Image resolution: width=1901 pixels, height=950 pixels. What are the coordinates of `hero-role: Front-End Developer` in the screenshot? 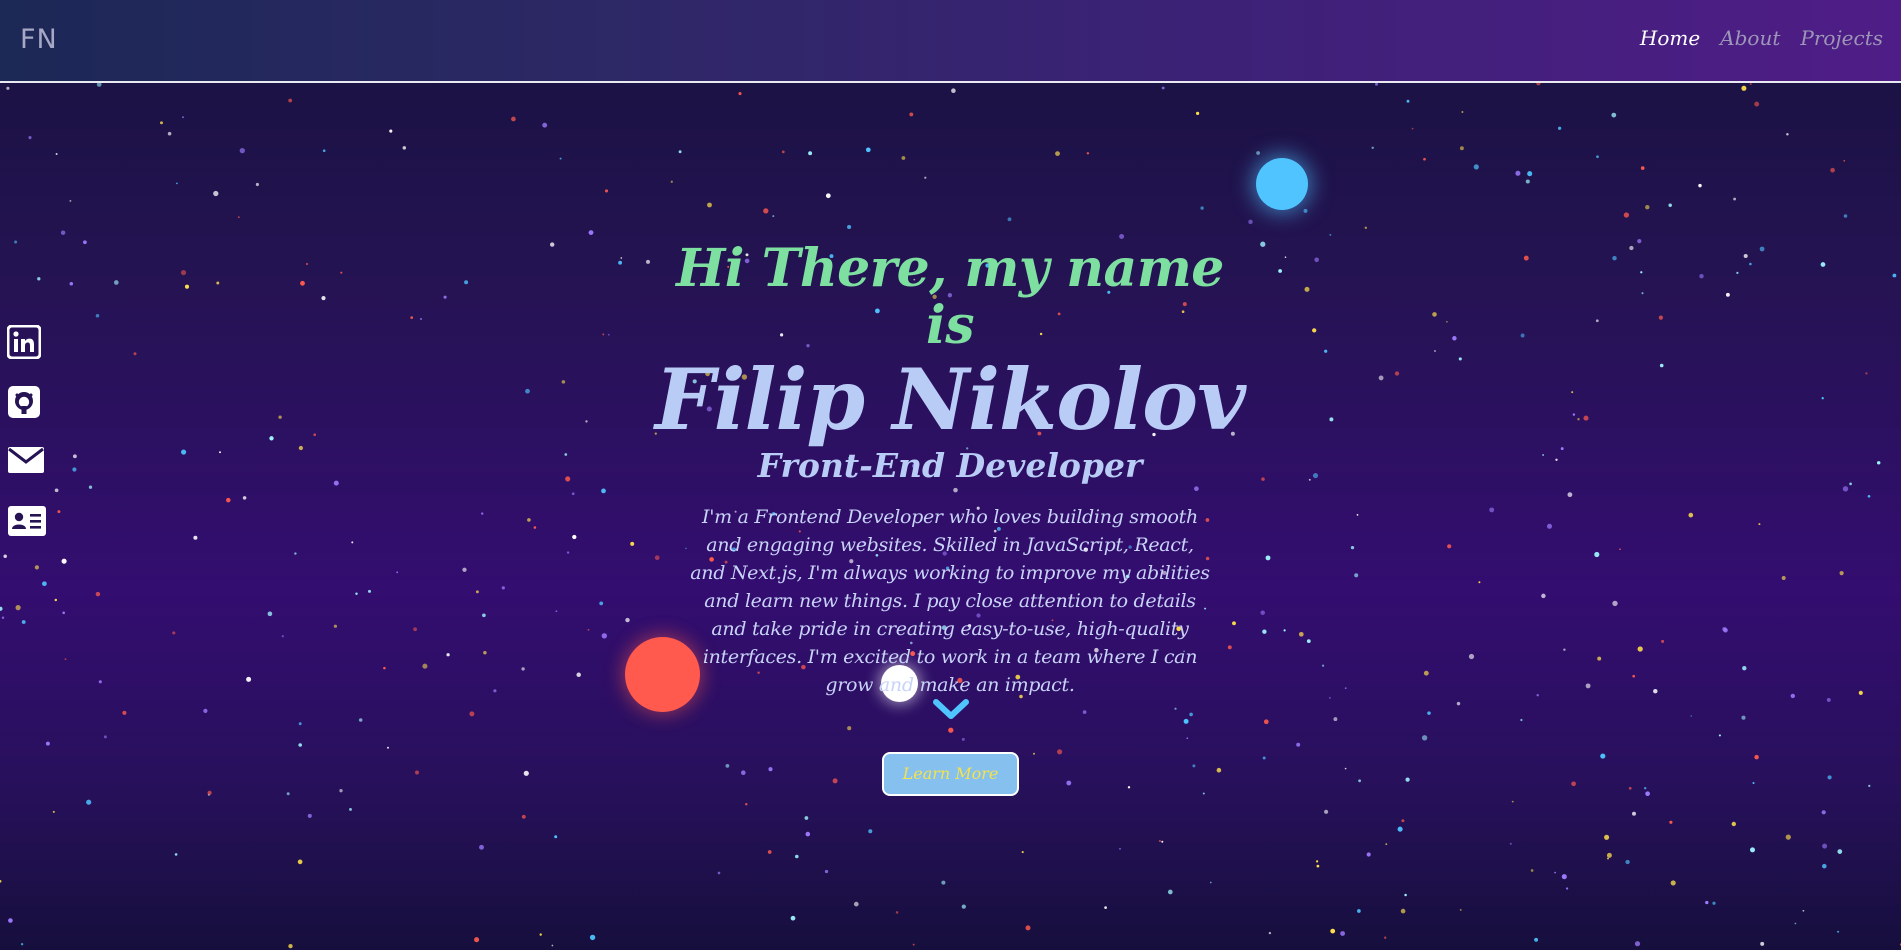 It's located at (950, 466).